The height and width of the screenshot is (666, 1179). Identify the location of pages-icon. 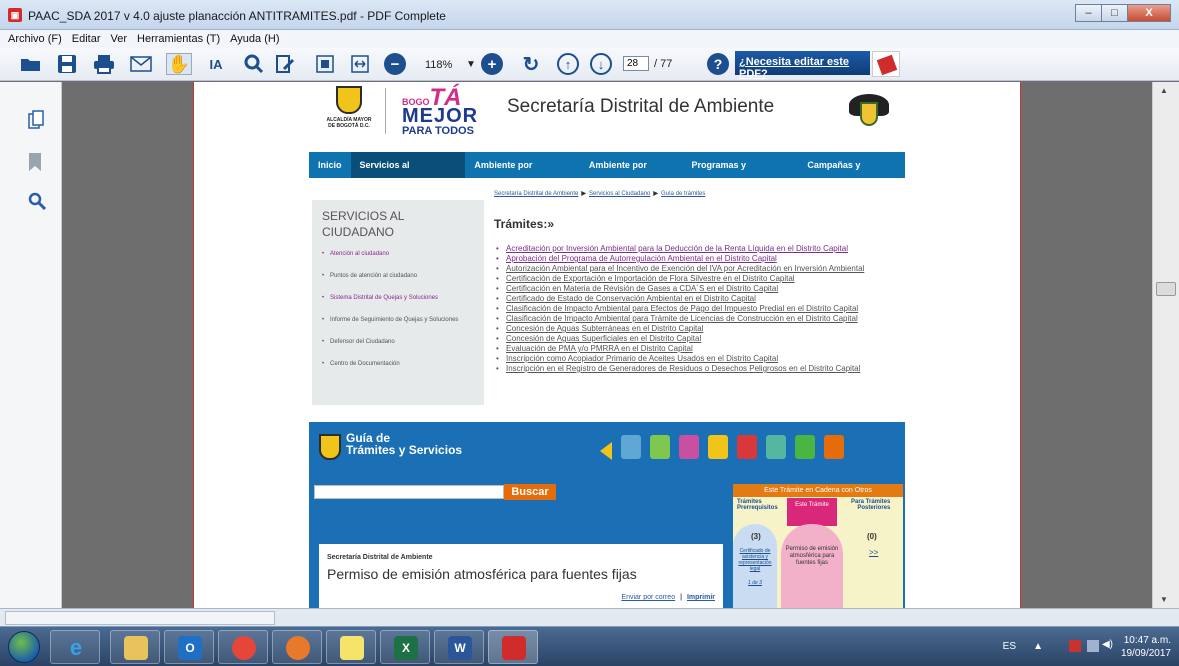
(36, 122).